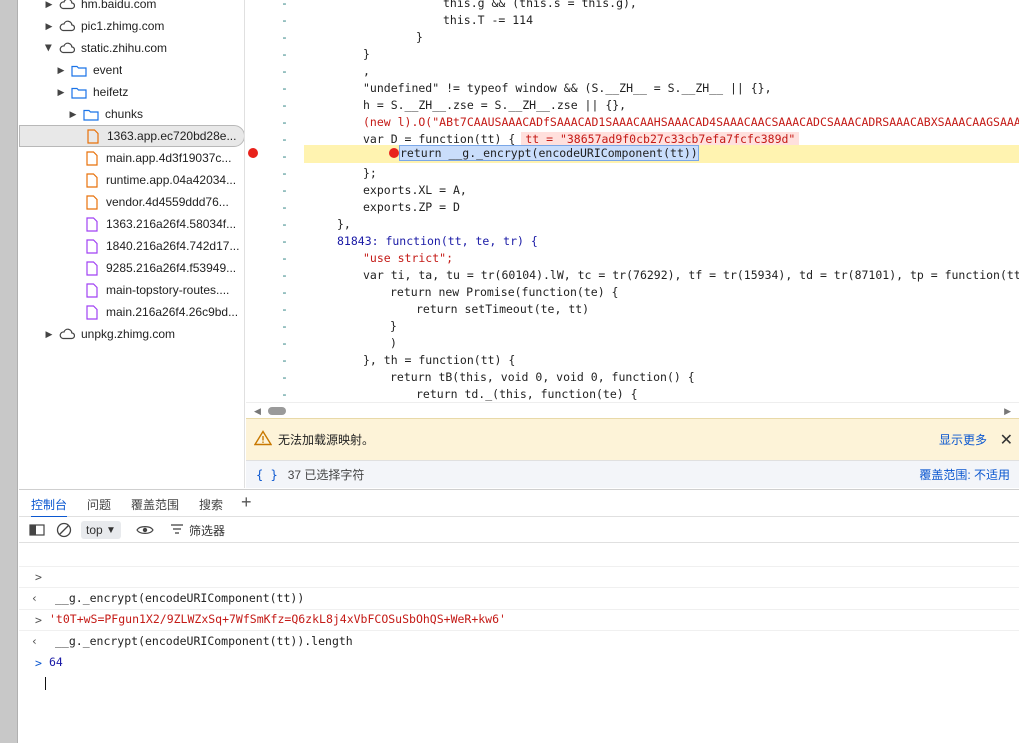  I want to click on tree-item-unpkg-zhimg: ▶ unpkg.zhimg.com, so click(131, 334).